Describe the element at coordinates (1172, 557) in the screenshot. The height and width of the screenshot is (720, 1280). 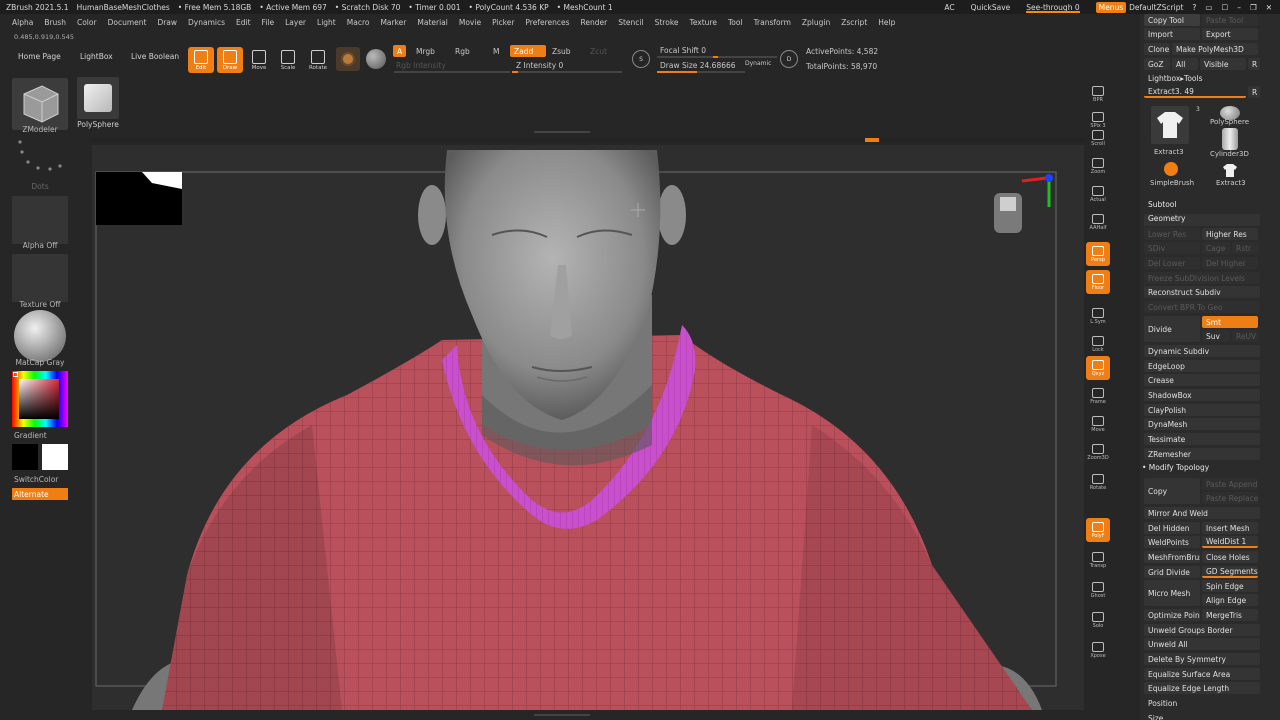
I see `meshfrombrush-button: MeshFromBrus` at that location.